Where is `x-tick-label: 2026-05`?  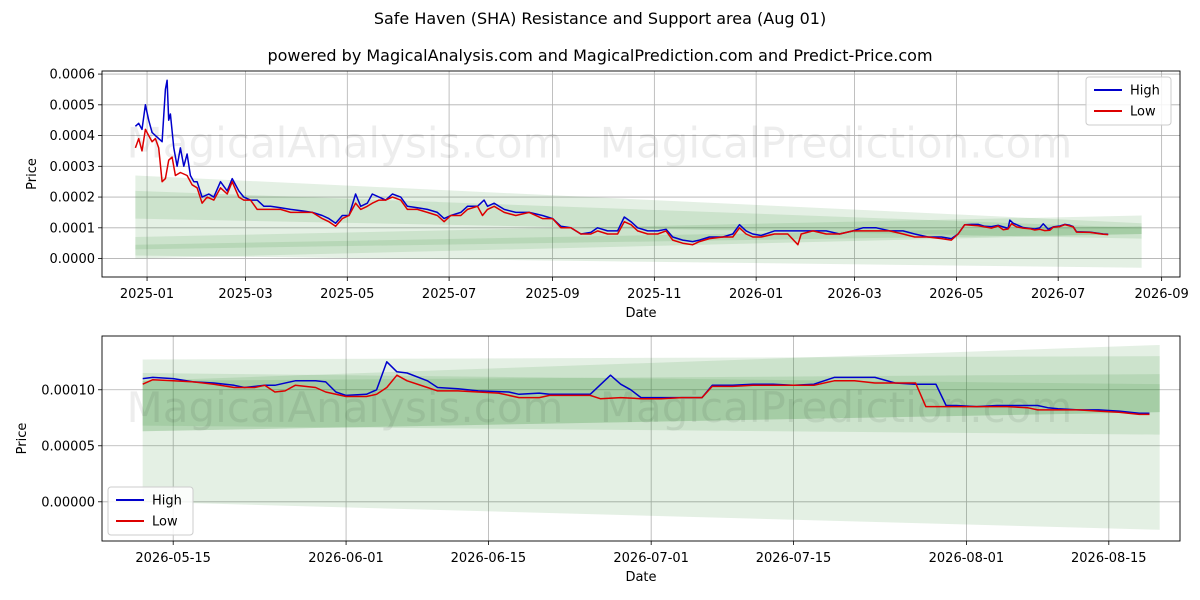 x-tick-label: 2026-05 is located at coordinates (956, 294).